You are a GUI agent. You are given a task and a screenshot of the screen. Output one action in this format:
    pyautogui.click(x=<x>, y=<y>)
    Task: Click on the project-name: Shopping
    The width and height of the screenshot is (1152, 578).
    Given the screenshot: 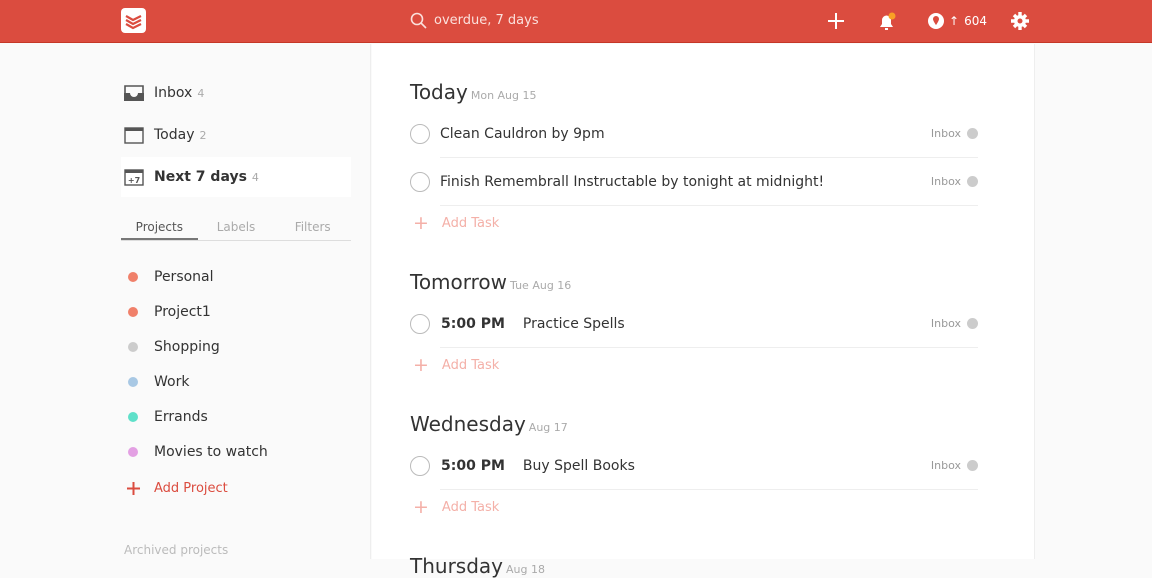 What is the action you would take?
    pyautogui.click(x=187, y=347)
    